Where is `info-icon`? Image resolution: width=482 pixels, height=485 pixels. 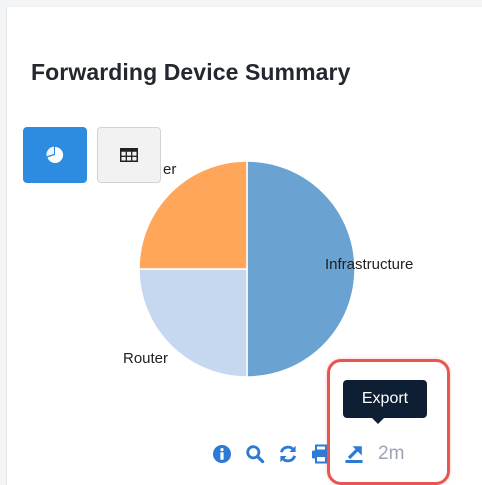 info-icon is located at coordinates (222, 454).